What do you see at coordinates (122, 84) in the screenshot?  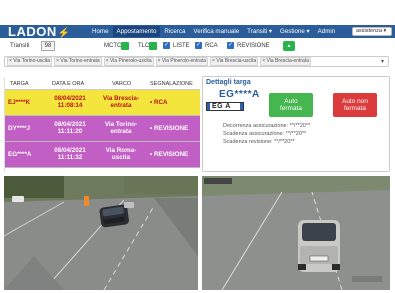 I see `header-varco: VARCO` at bounding box center [122, 84].